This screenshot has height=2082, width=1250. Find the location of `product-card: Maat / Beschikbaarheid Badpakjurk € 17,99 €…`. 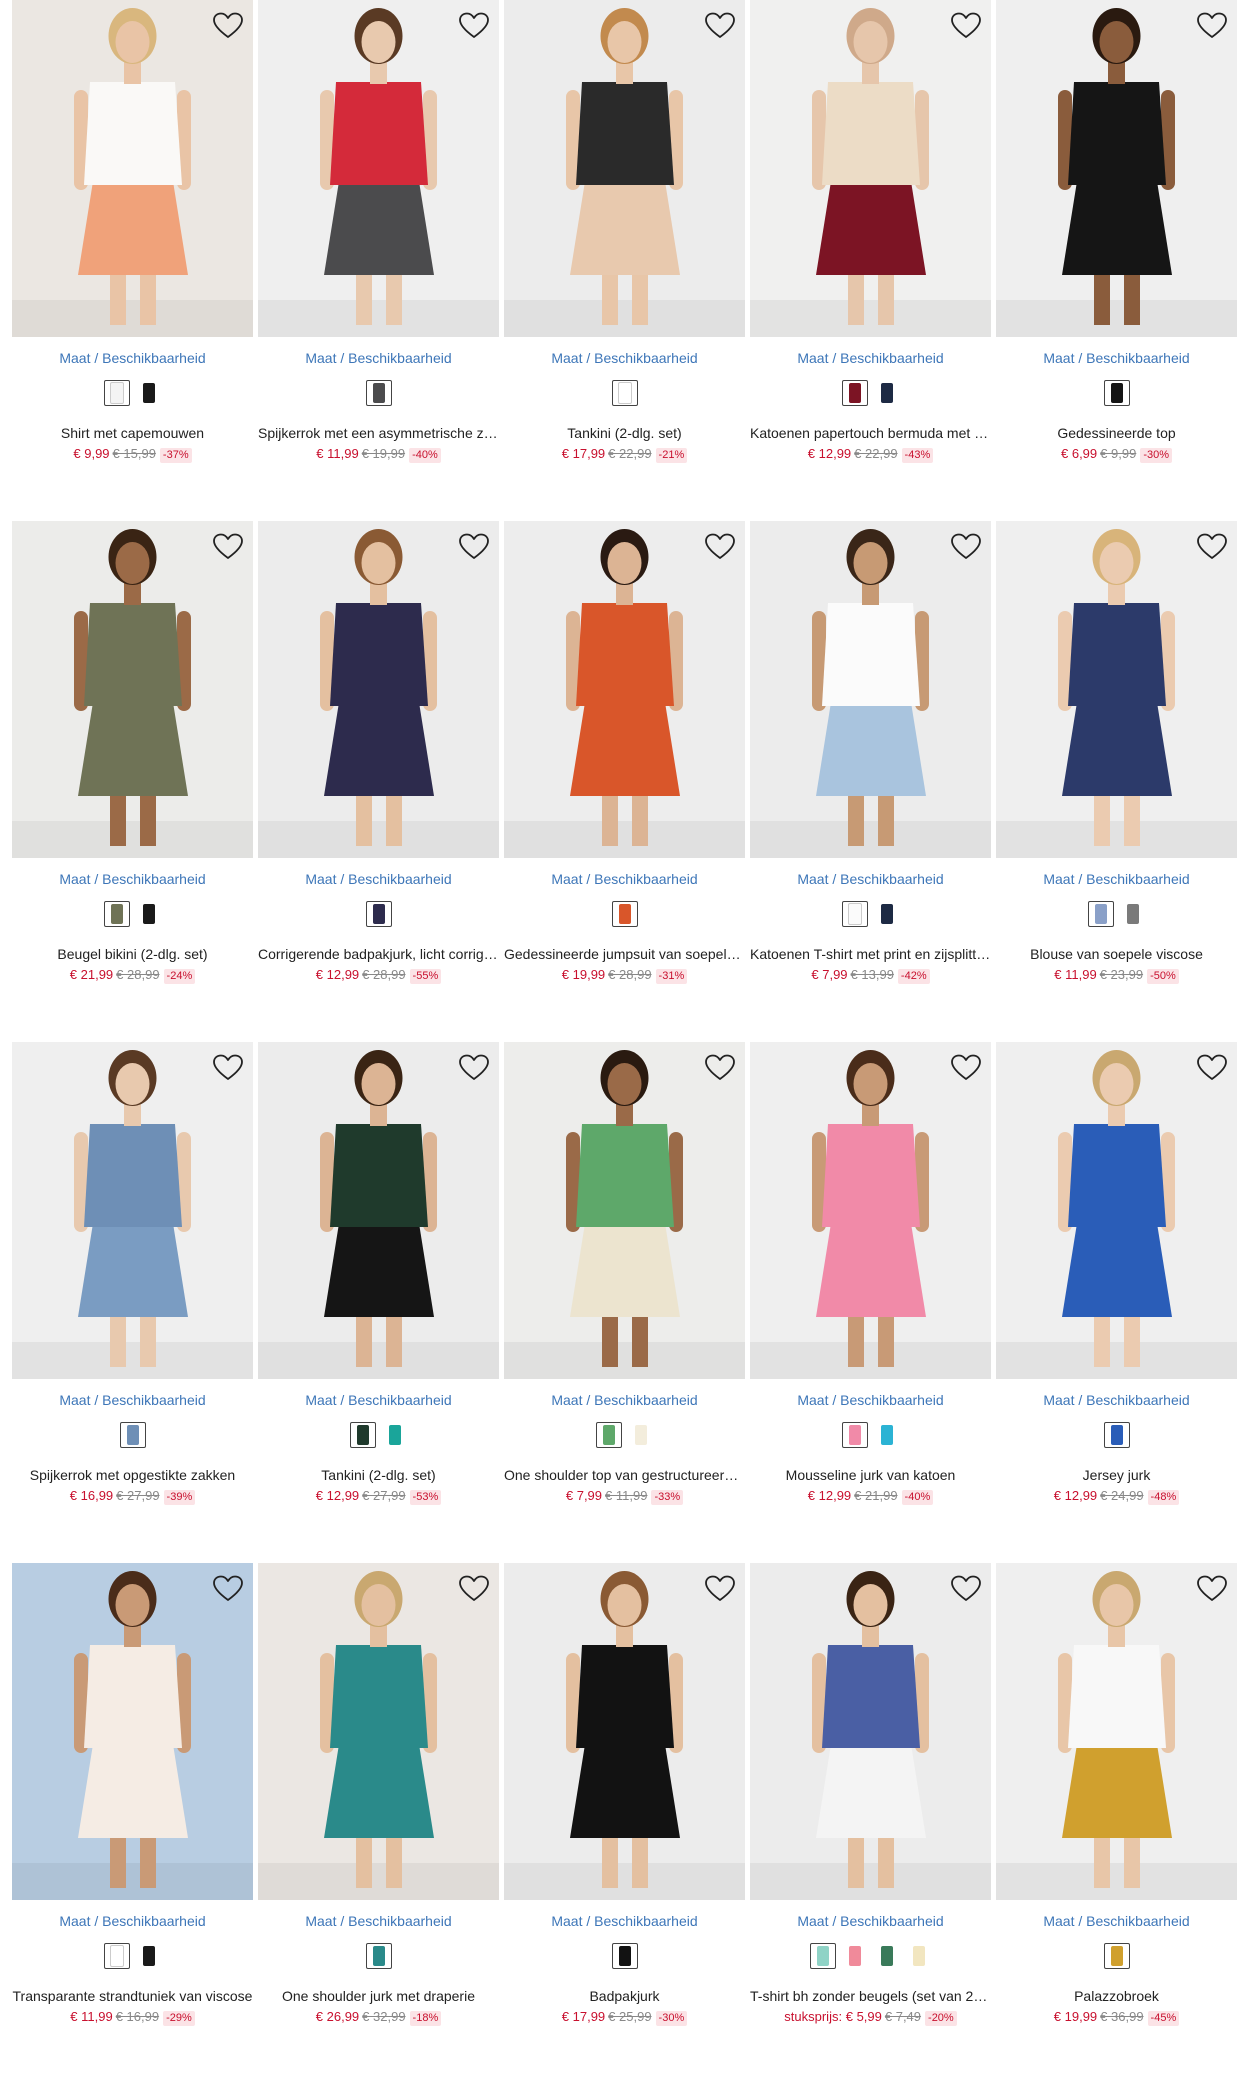

product-card: Maat / Beschikbaarheid Badpakjurk € 17,99 €… is located at coordinates (624, 1798).